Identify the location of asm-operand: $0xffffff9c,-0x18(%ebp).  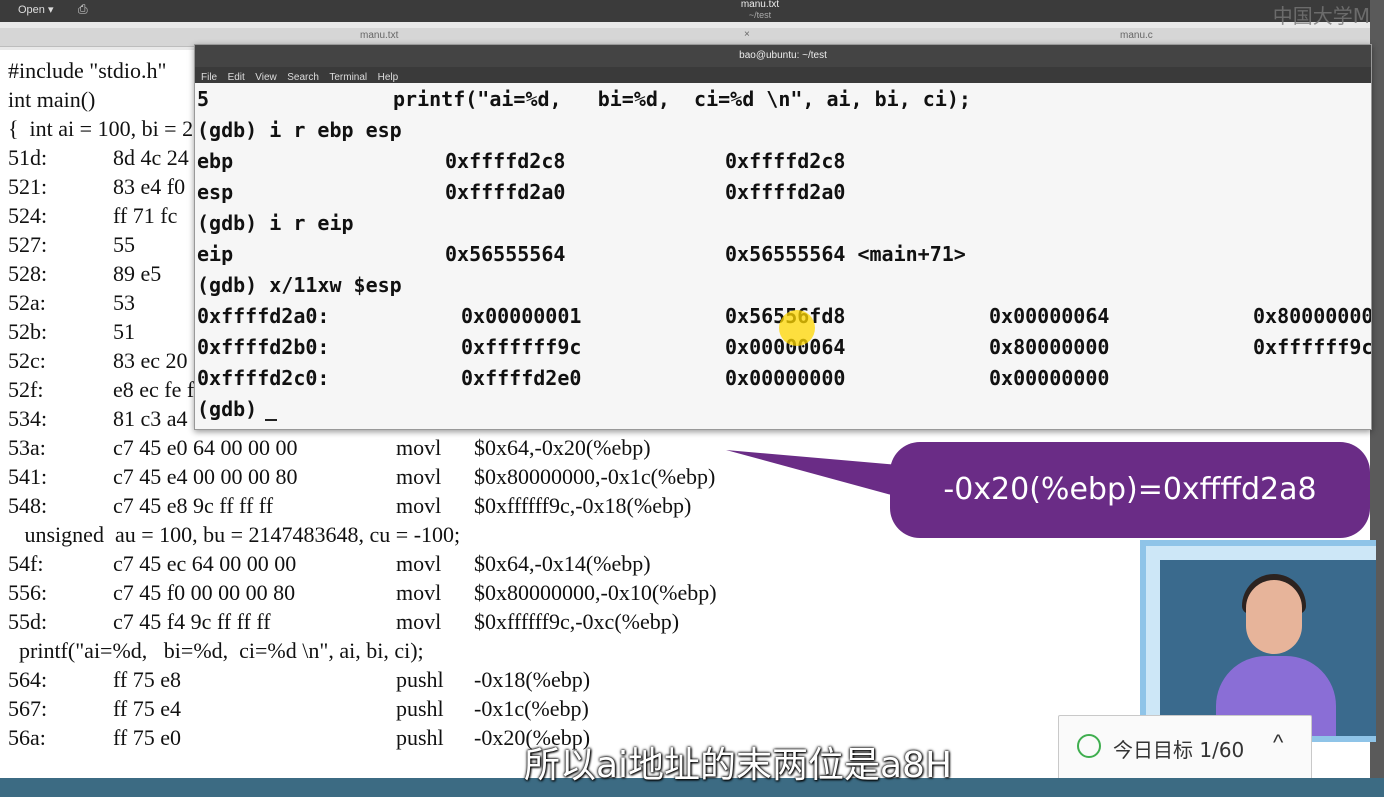
(583, 505).